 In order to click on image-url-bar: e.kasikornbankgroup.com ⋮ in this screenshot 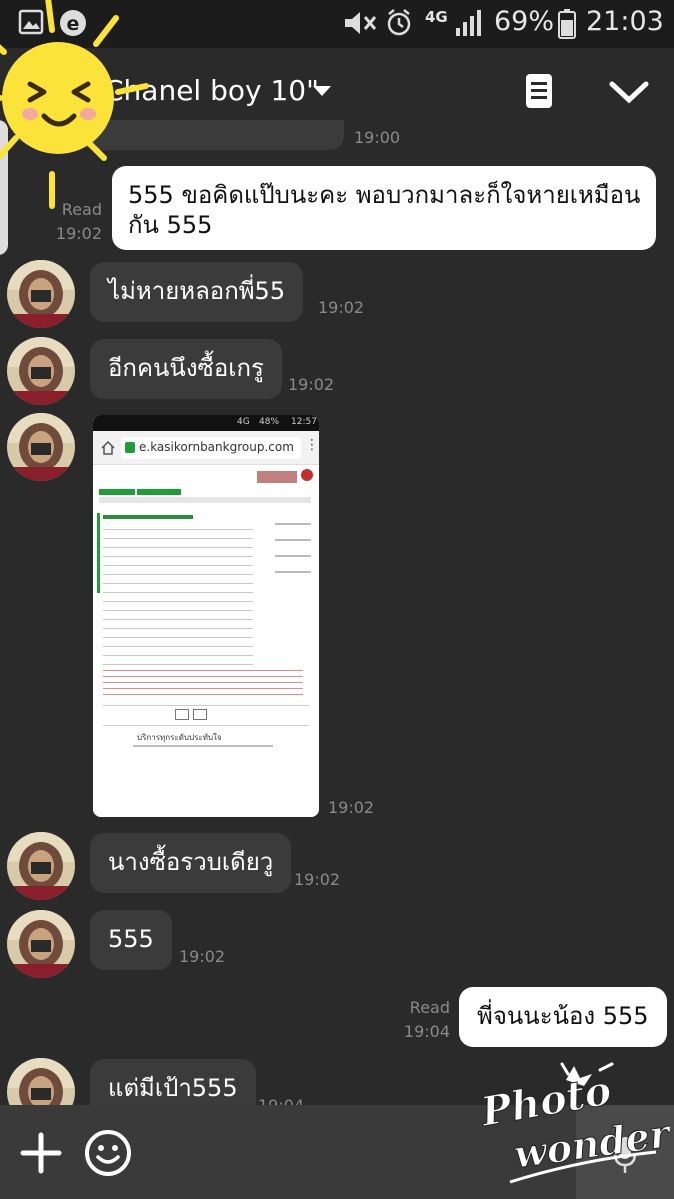, I will do `click(206, 448)`.